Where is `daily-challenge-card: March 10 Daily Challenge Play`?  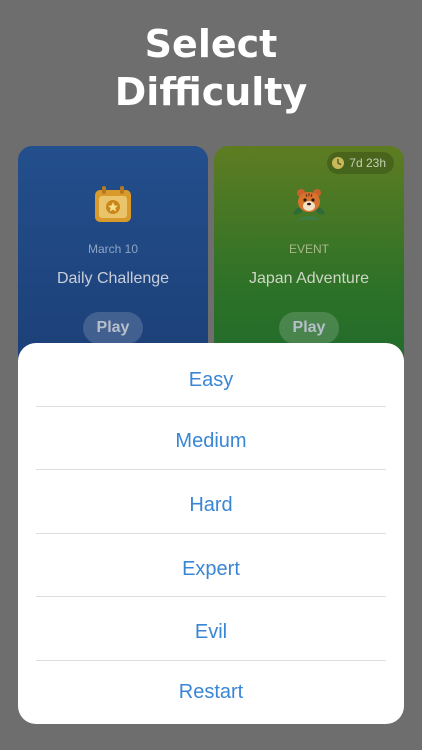
daily-challenge-card: March 10 Daily Challenge Play is located at coordinates (113, 261).